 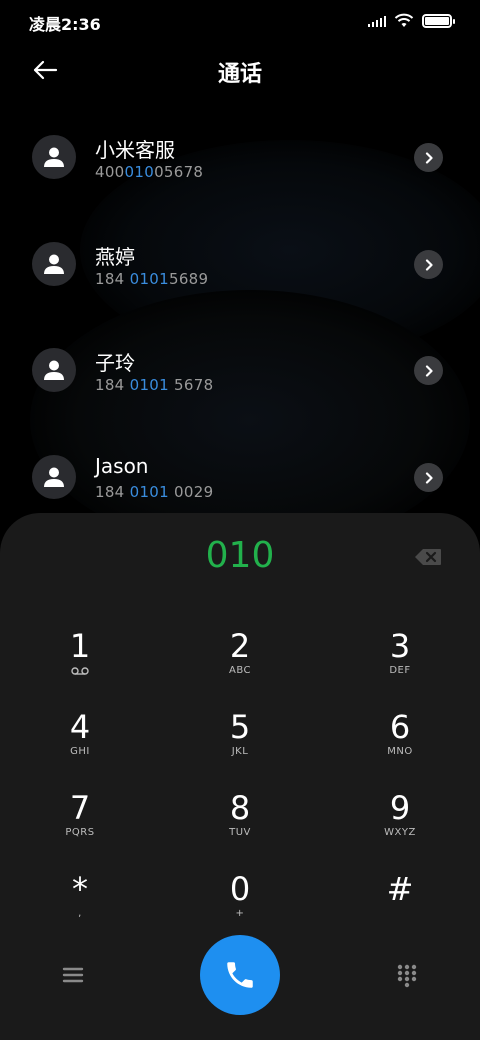 I want to click on contact-name: 燕婷, so click(x=115, y=257).